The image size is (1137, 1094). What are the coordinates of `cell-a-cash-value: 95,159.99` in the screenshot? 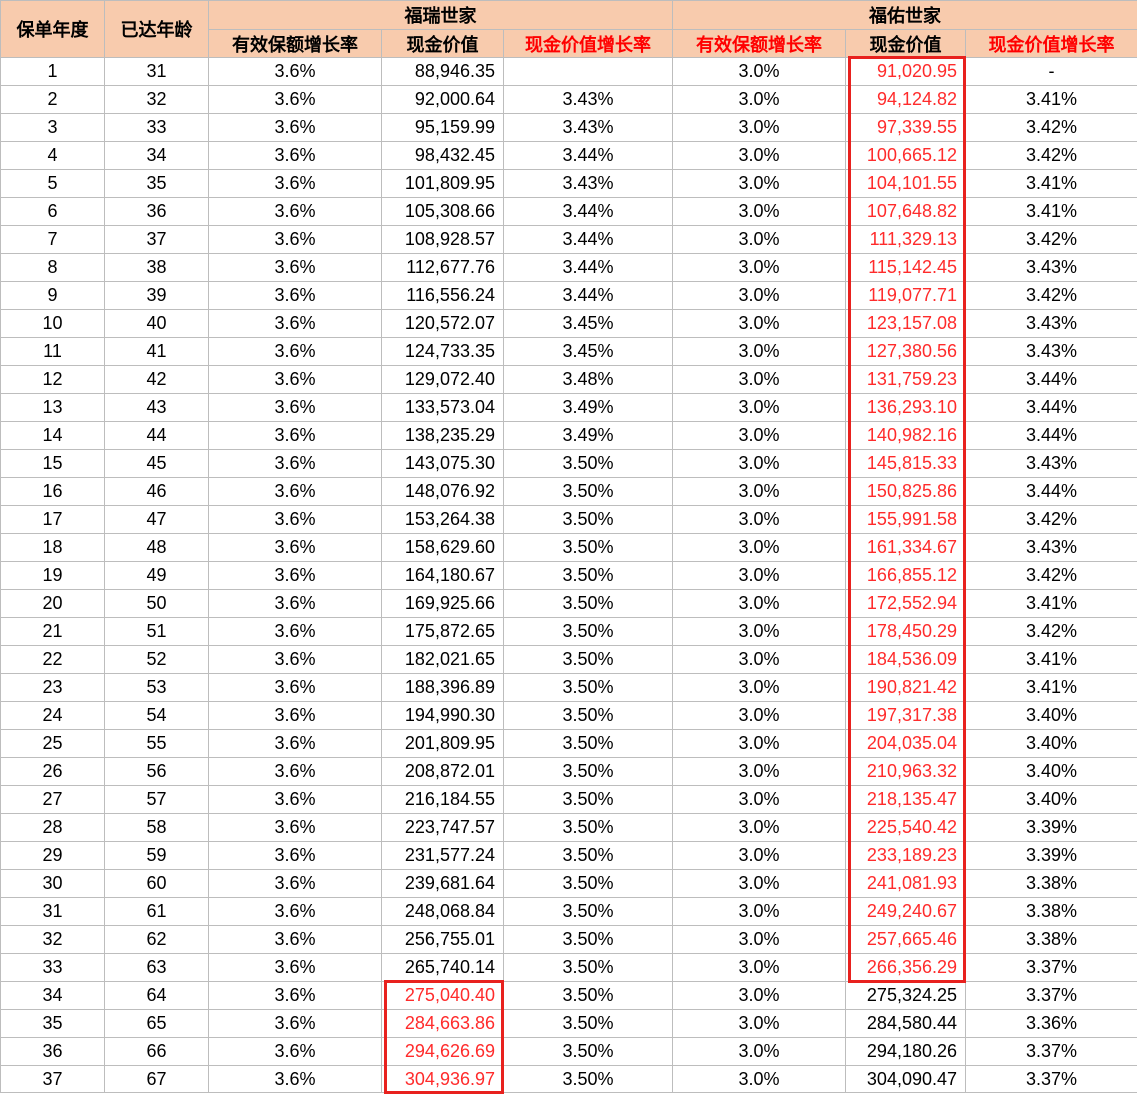 It's located at (443, 128).